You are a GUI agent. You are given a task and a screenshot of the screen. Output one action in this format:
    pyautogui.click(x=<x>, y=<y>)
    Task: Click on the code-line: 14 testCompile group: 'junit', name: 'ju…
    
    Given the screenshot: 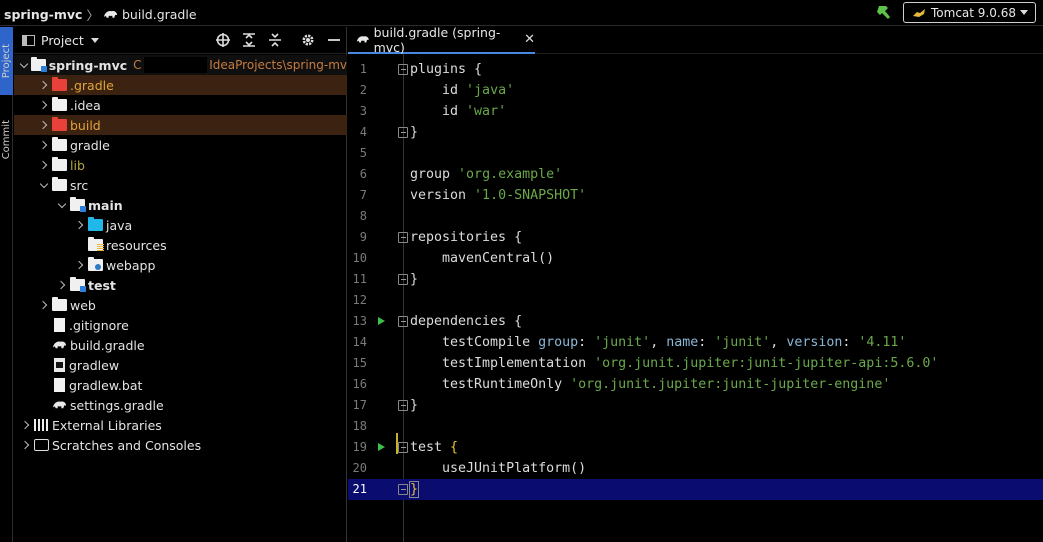 What is the action you would take?
    pyautogui.click(x=695, y=342)
    